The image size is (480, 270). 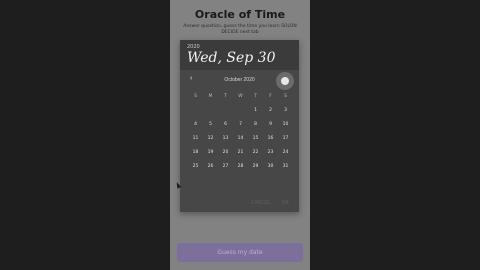 I want to click on day-cell: 19, so click(x=210, y=153).